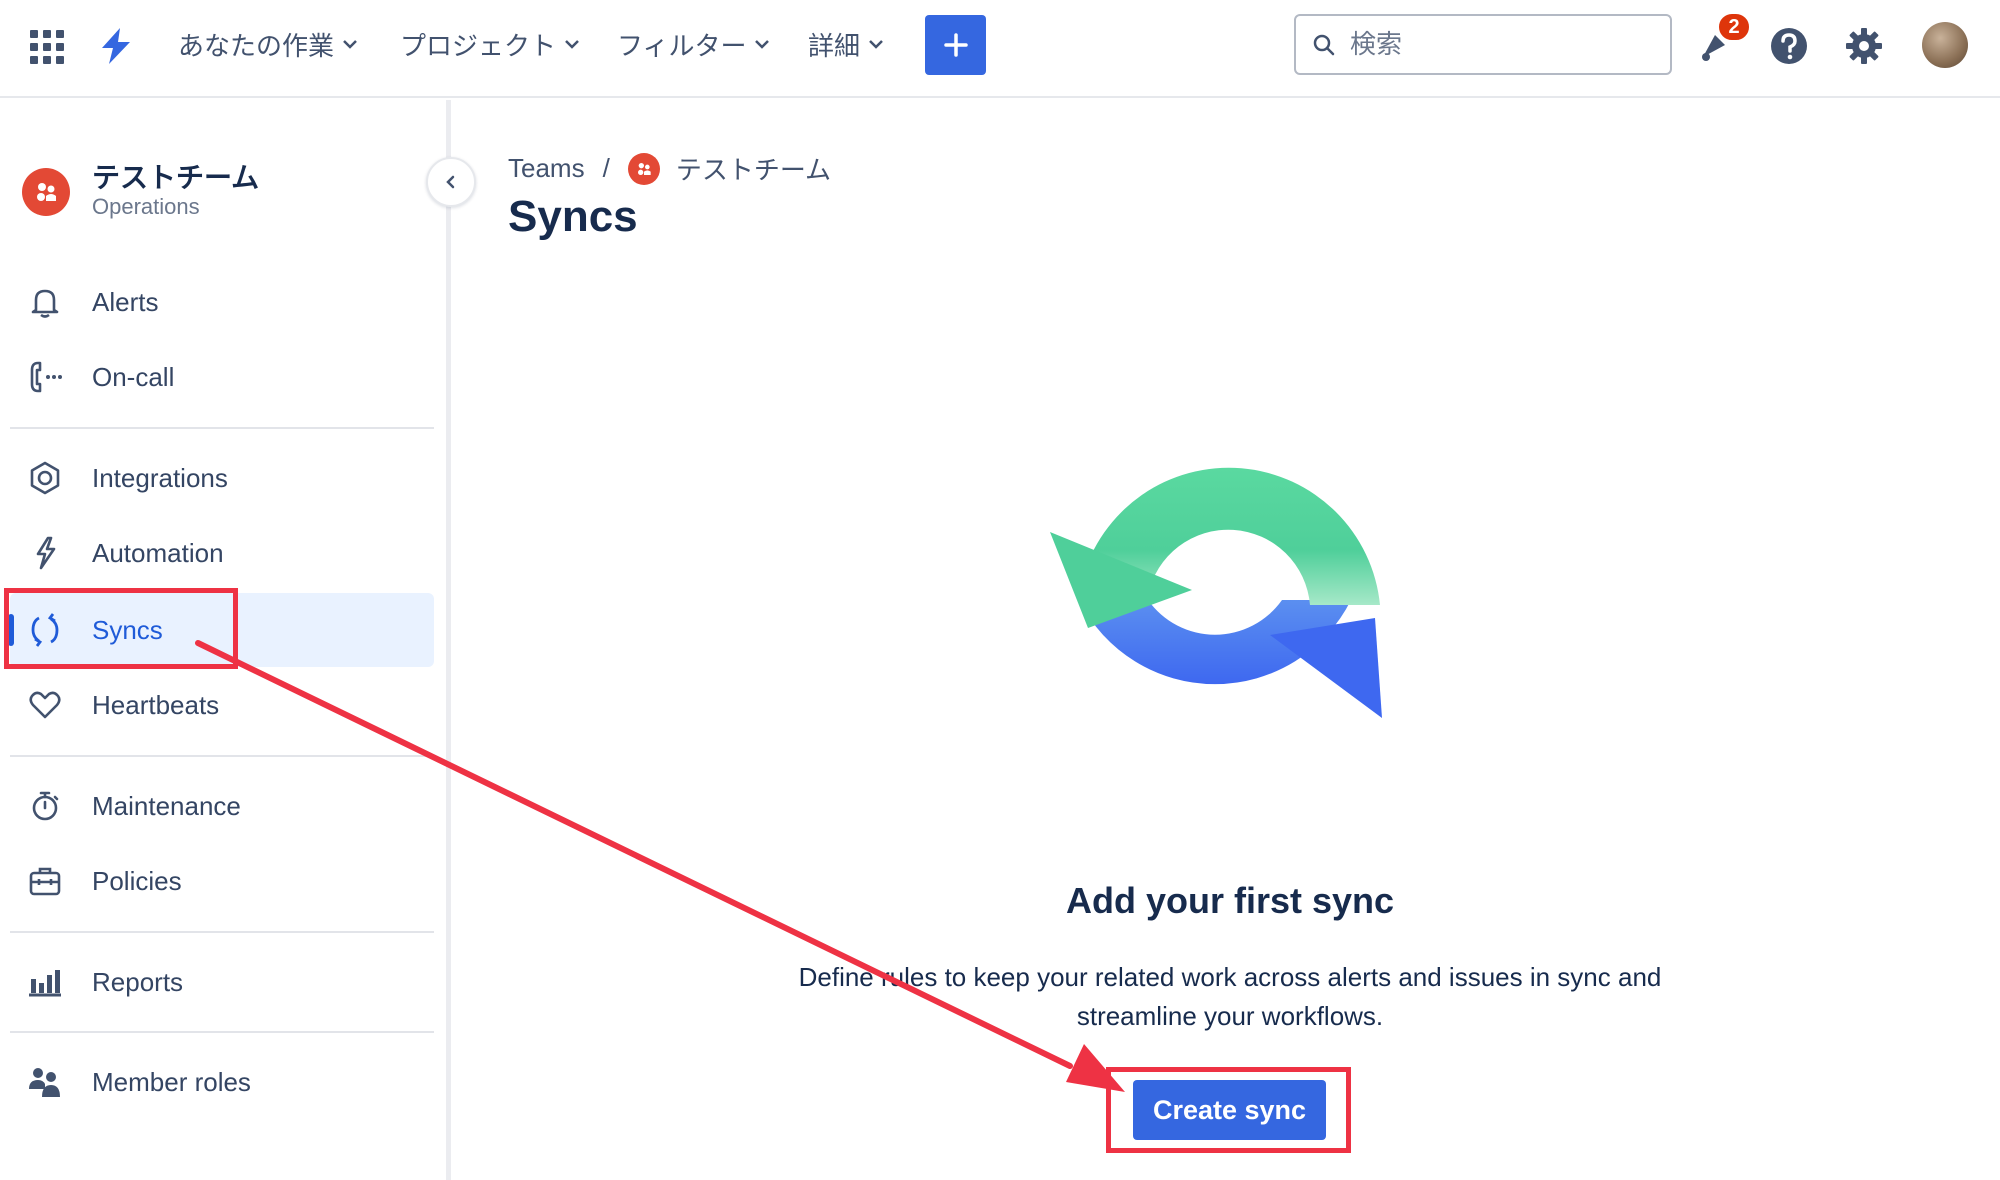 This screenshot has height=1180, width=2000. Describe the element at coordinates (222, 705) in the screenshot. I see `sidebar-item-heartbeats: Heartbeats` at that location.